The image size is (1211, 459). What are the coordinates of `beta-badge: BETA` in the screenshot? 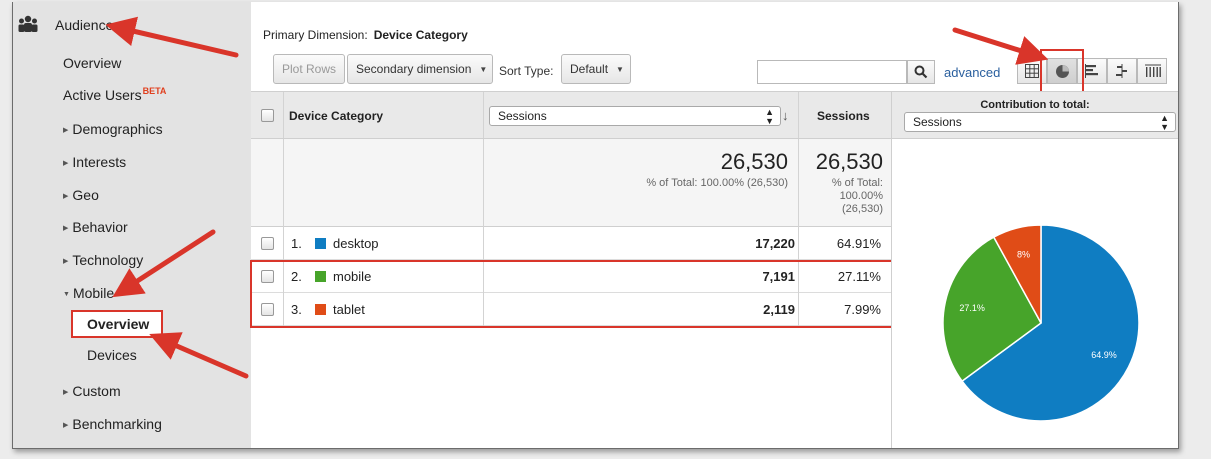 It's located at (154, 91).